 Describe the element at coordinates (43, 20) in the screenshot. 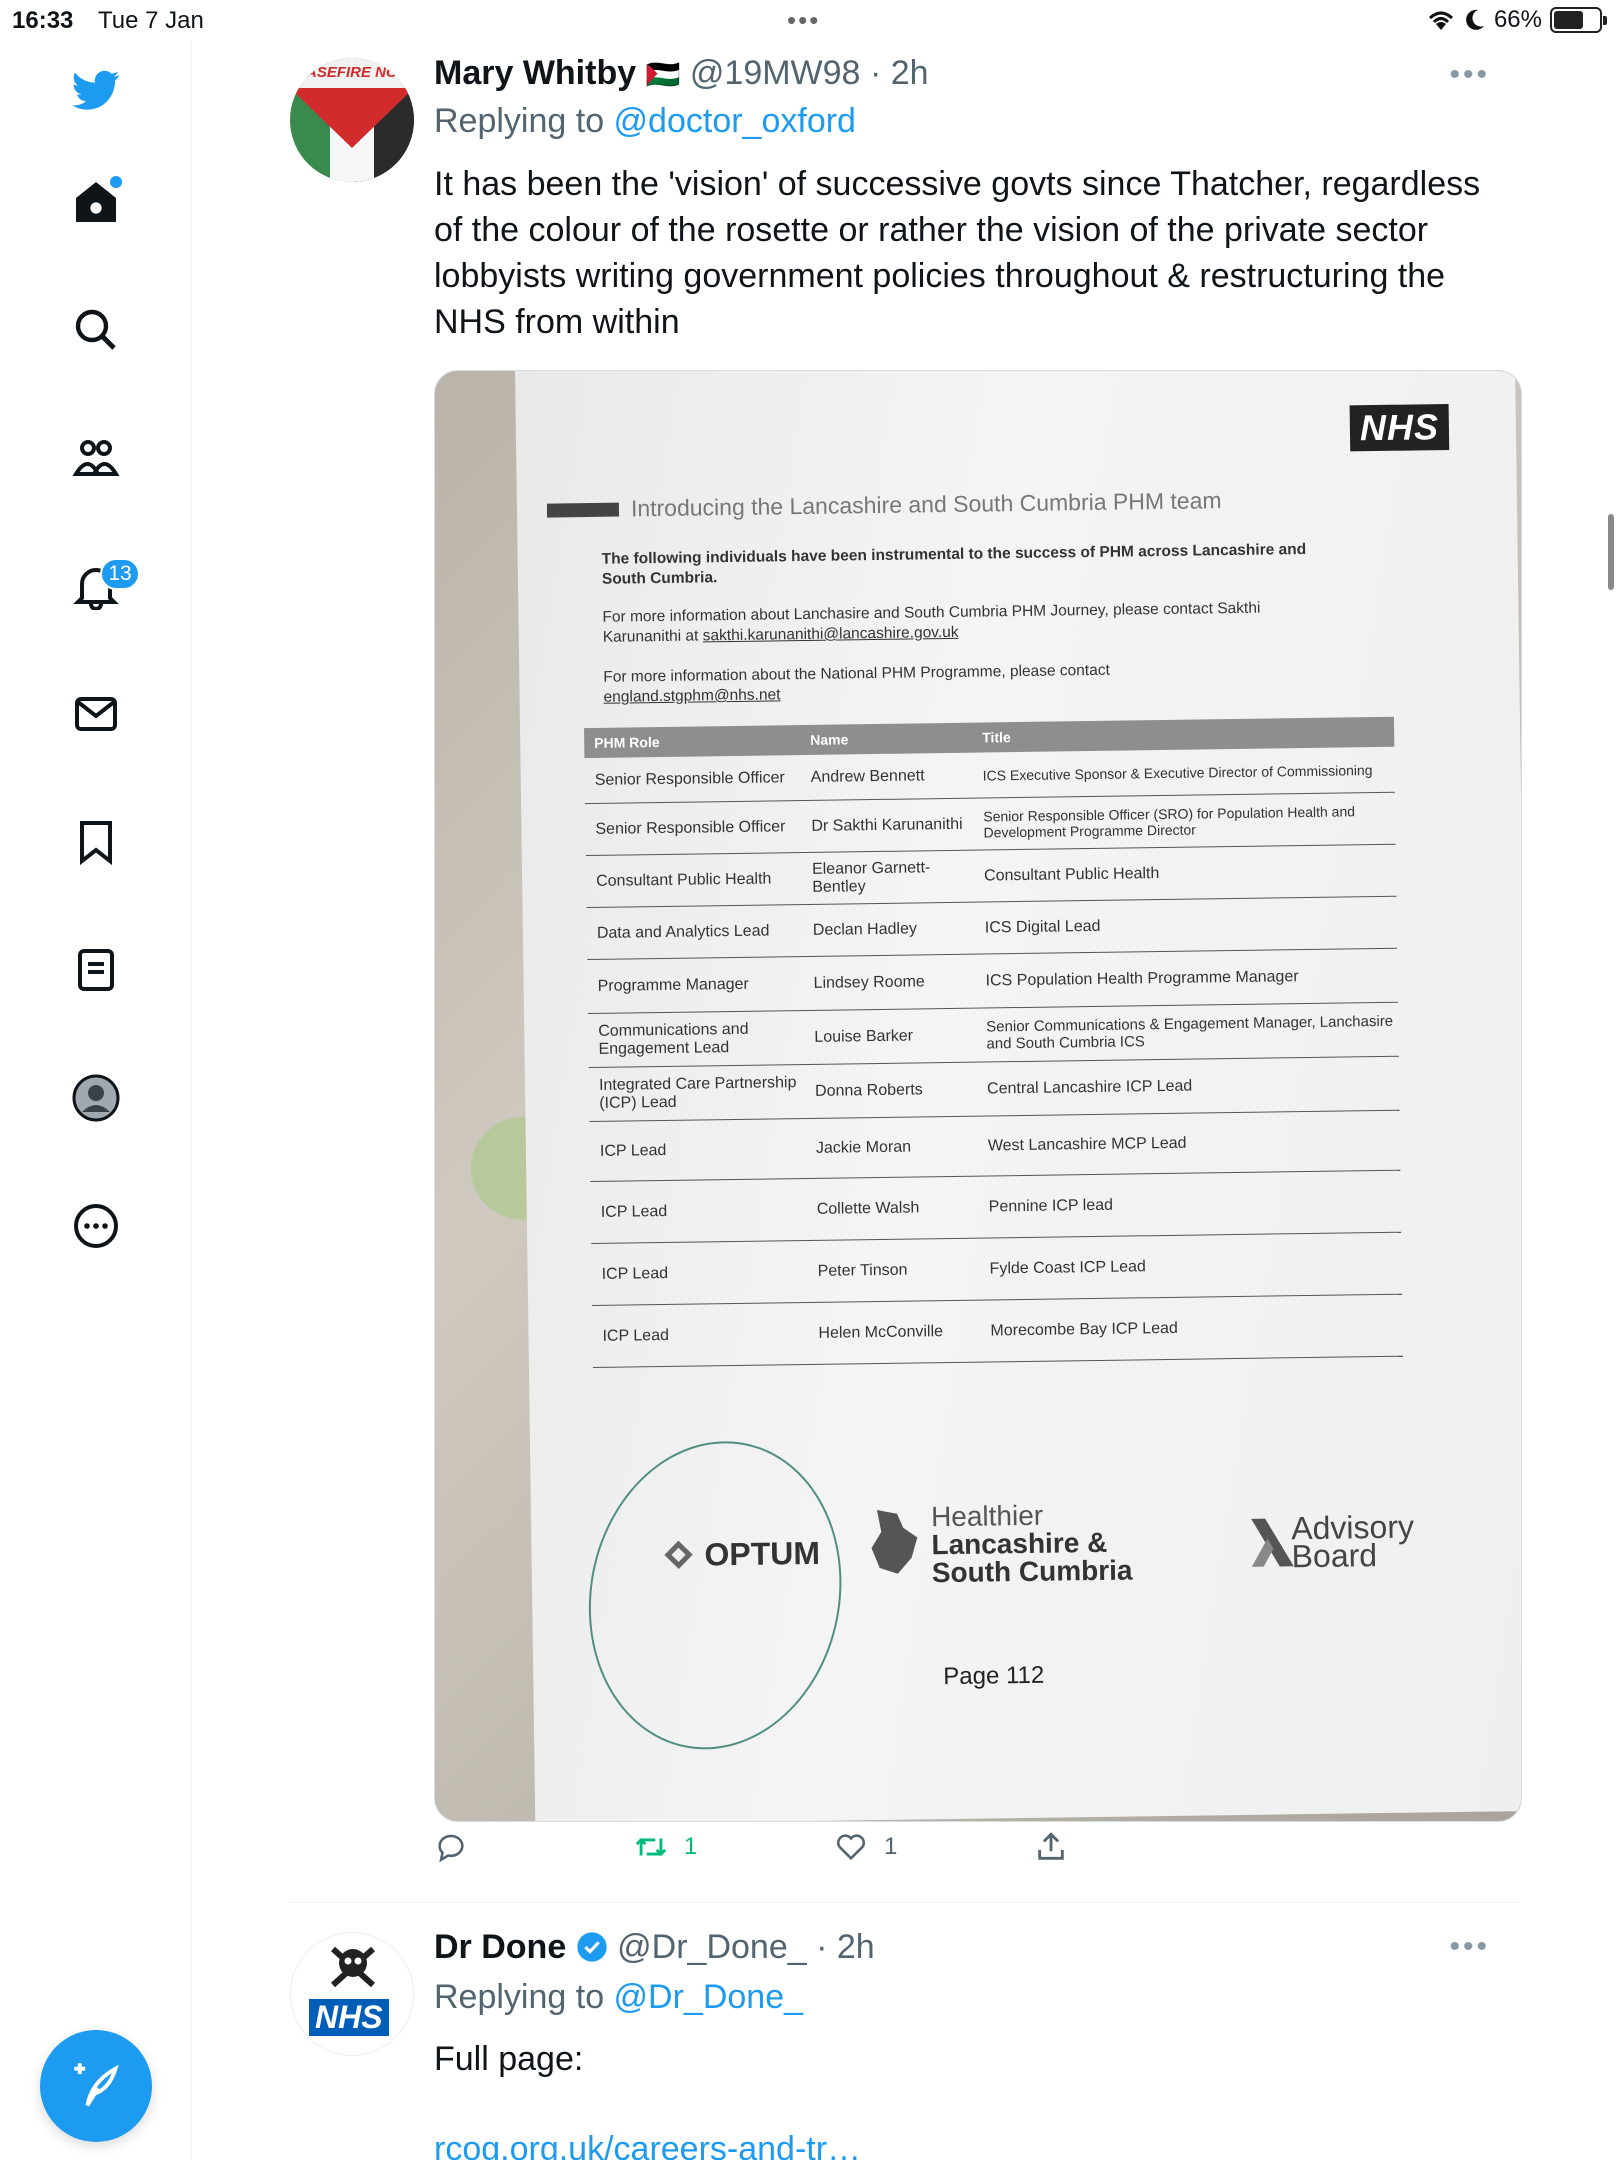

I see `status-time: 16:33` at that location.